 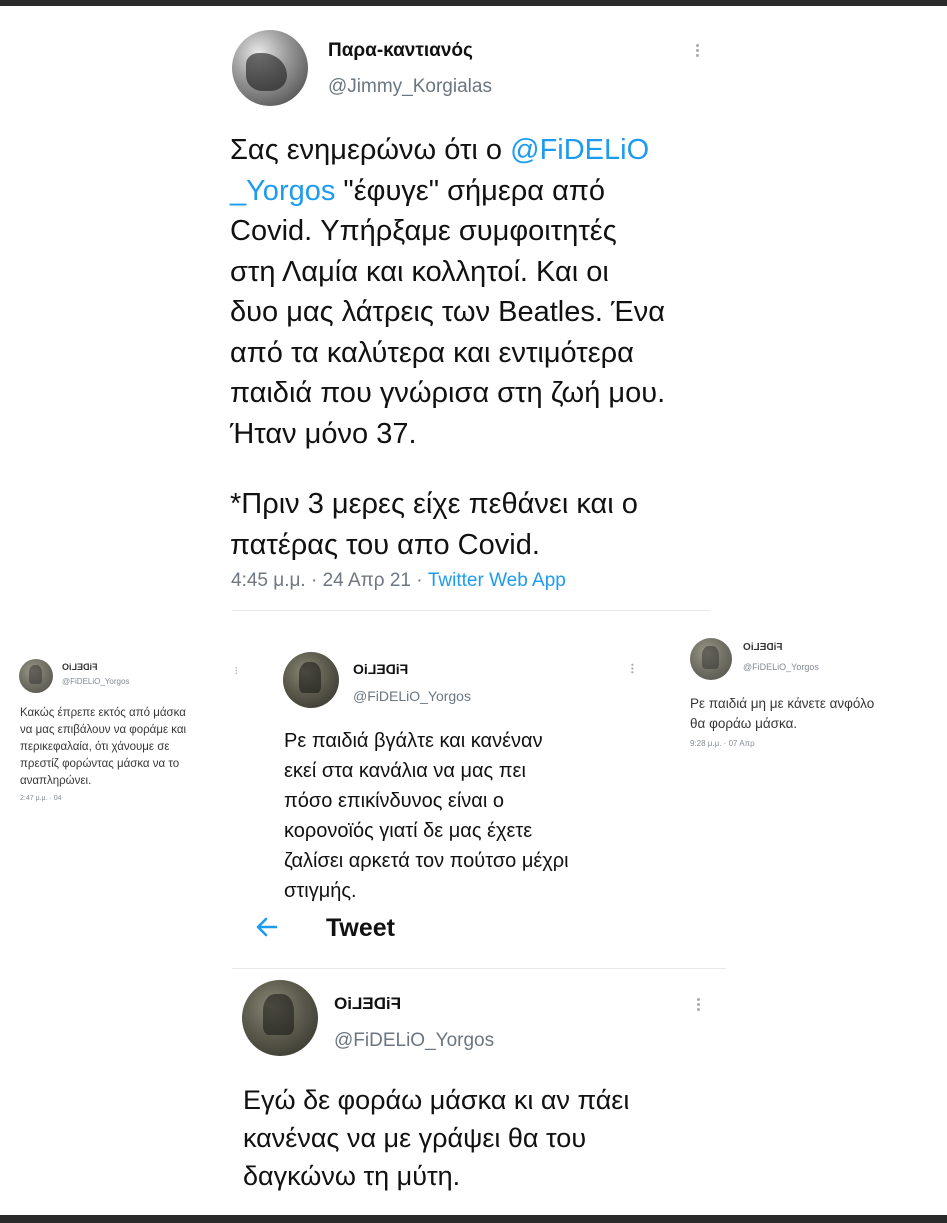 What do you see at coordinates (447, 312) in the screenshot?
I see `tweet-line: δυο μας λάτρεις των Beatles. Ένα` at bounding box center [447, 312].